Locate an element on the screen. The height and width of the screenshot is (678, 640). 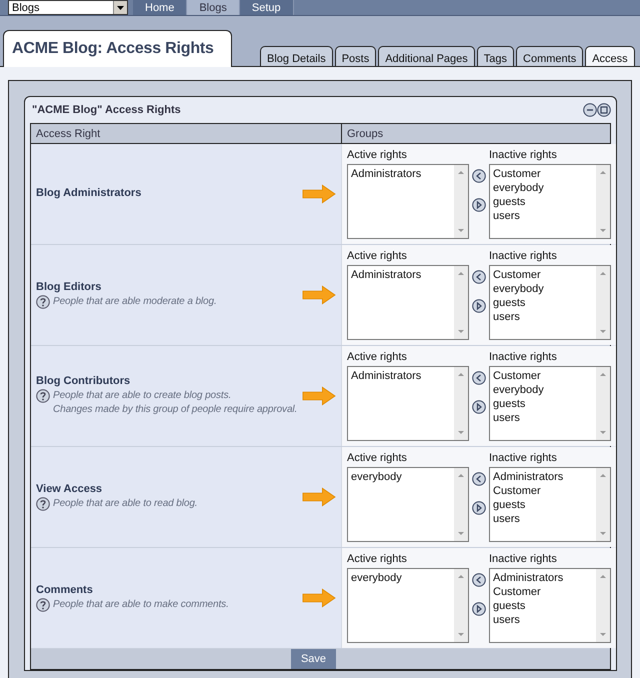
nav-tab: Blogs is located at coordinates (213, 7).